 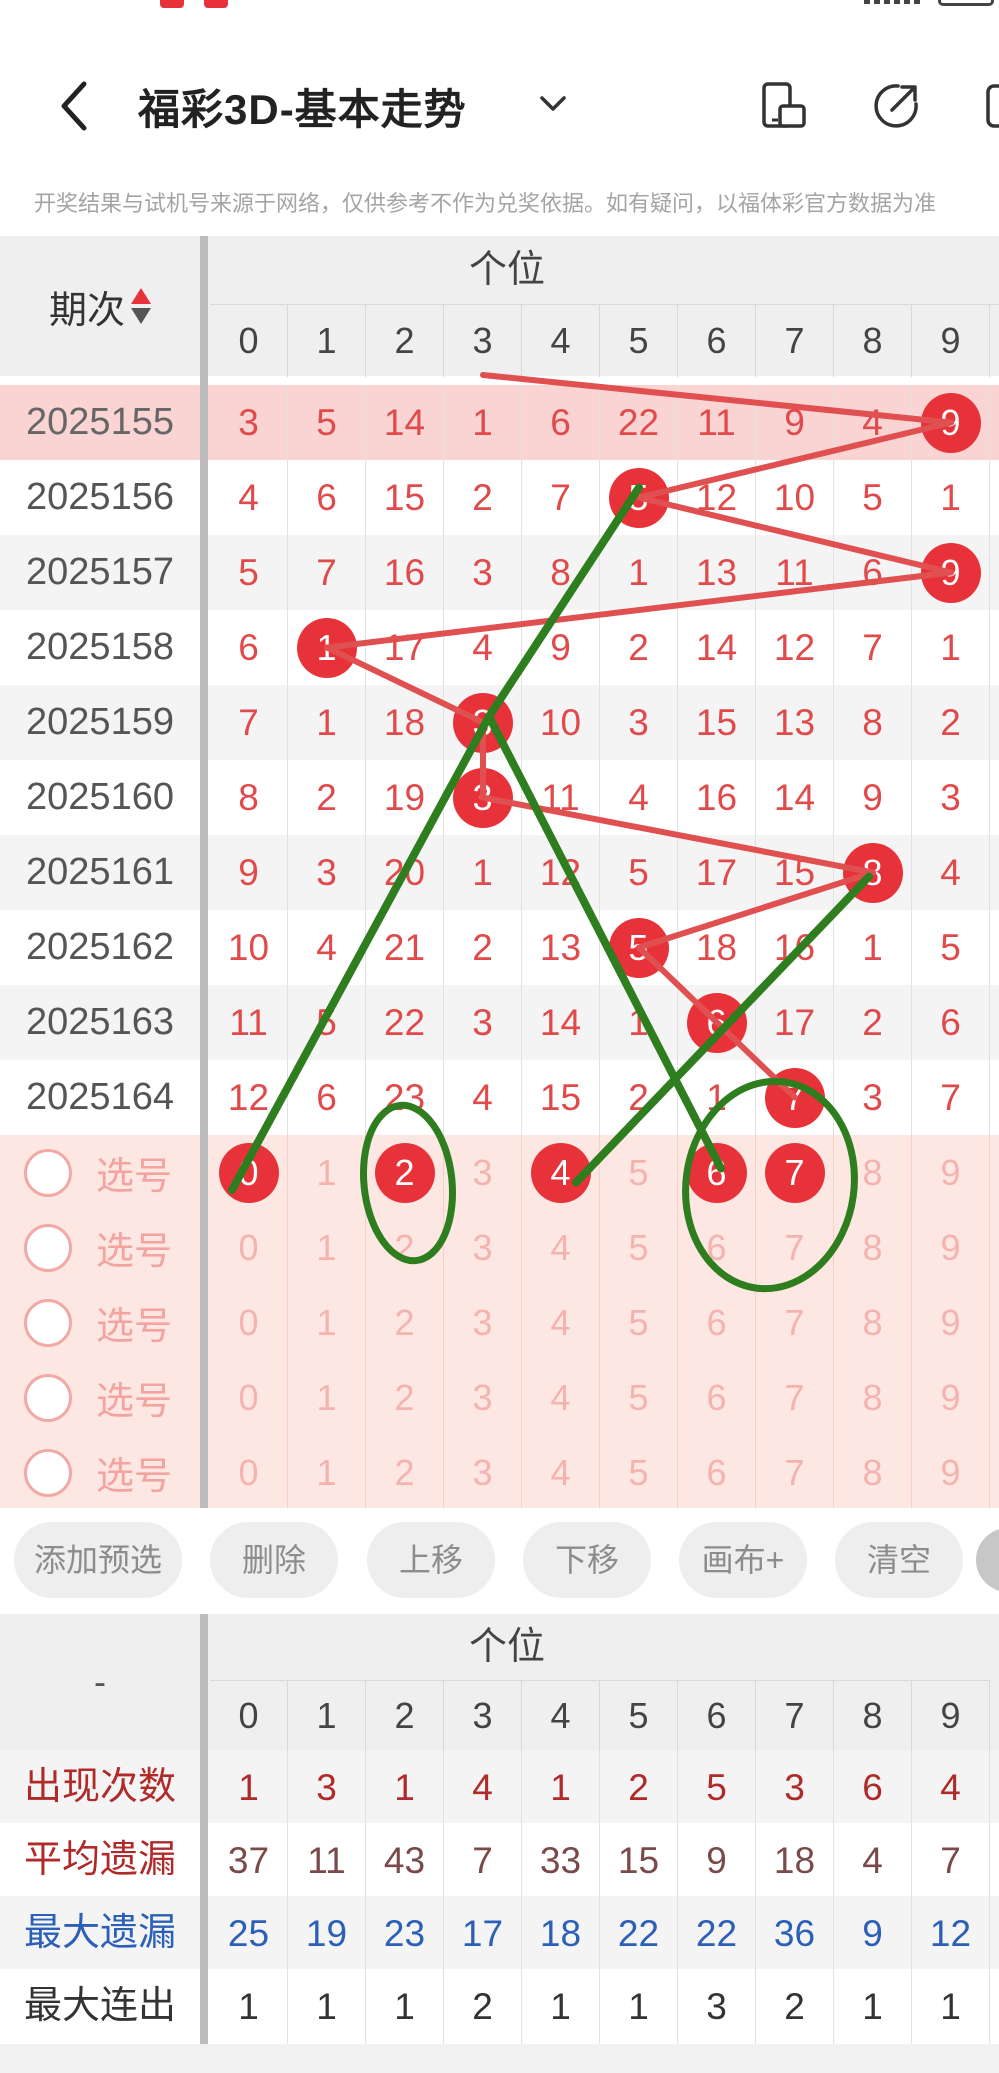 I want to click on selected-ball: 6, so click(x=716, y=1172).